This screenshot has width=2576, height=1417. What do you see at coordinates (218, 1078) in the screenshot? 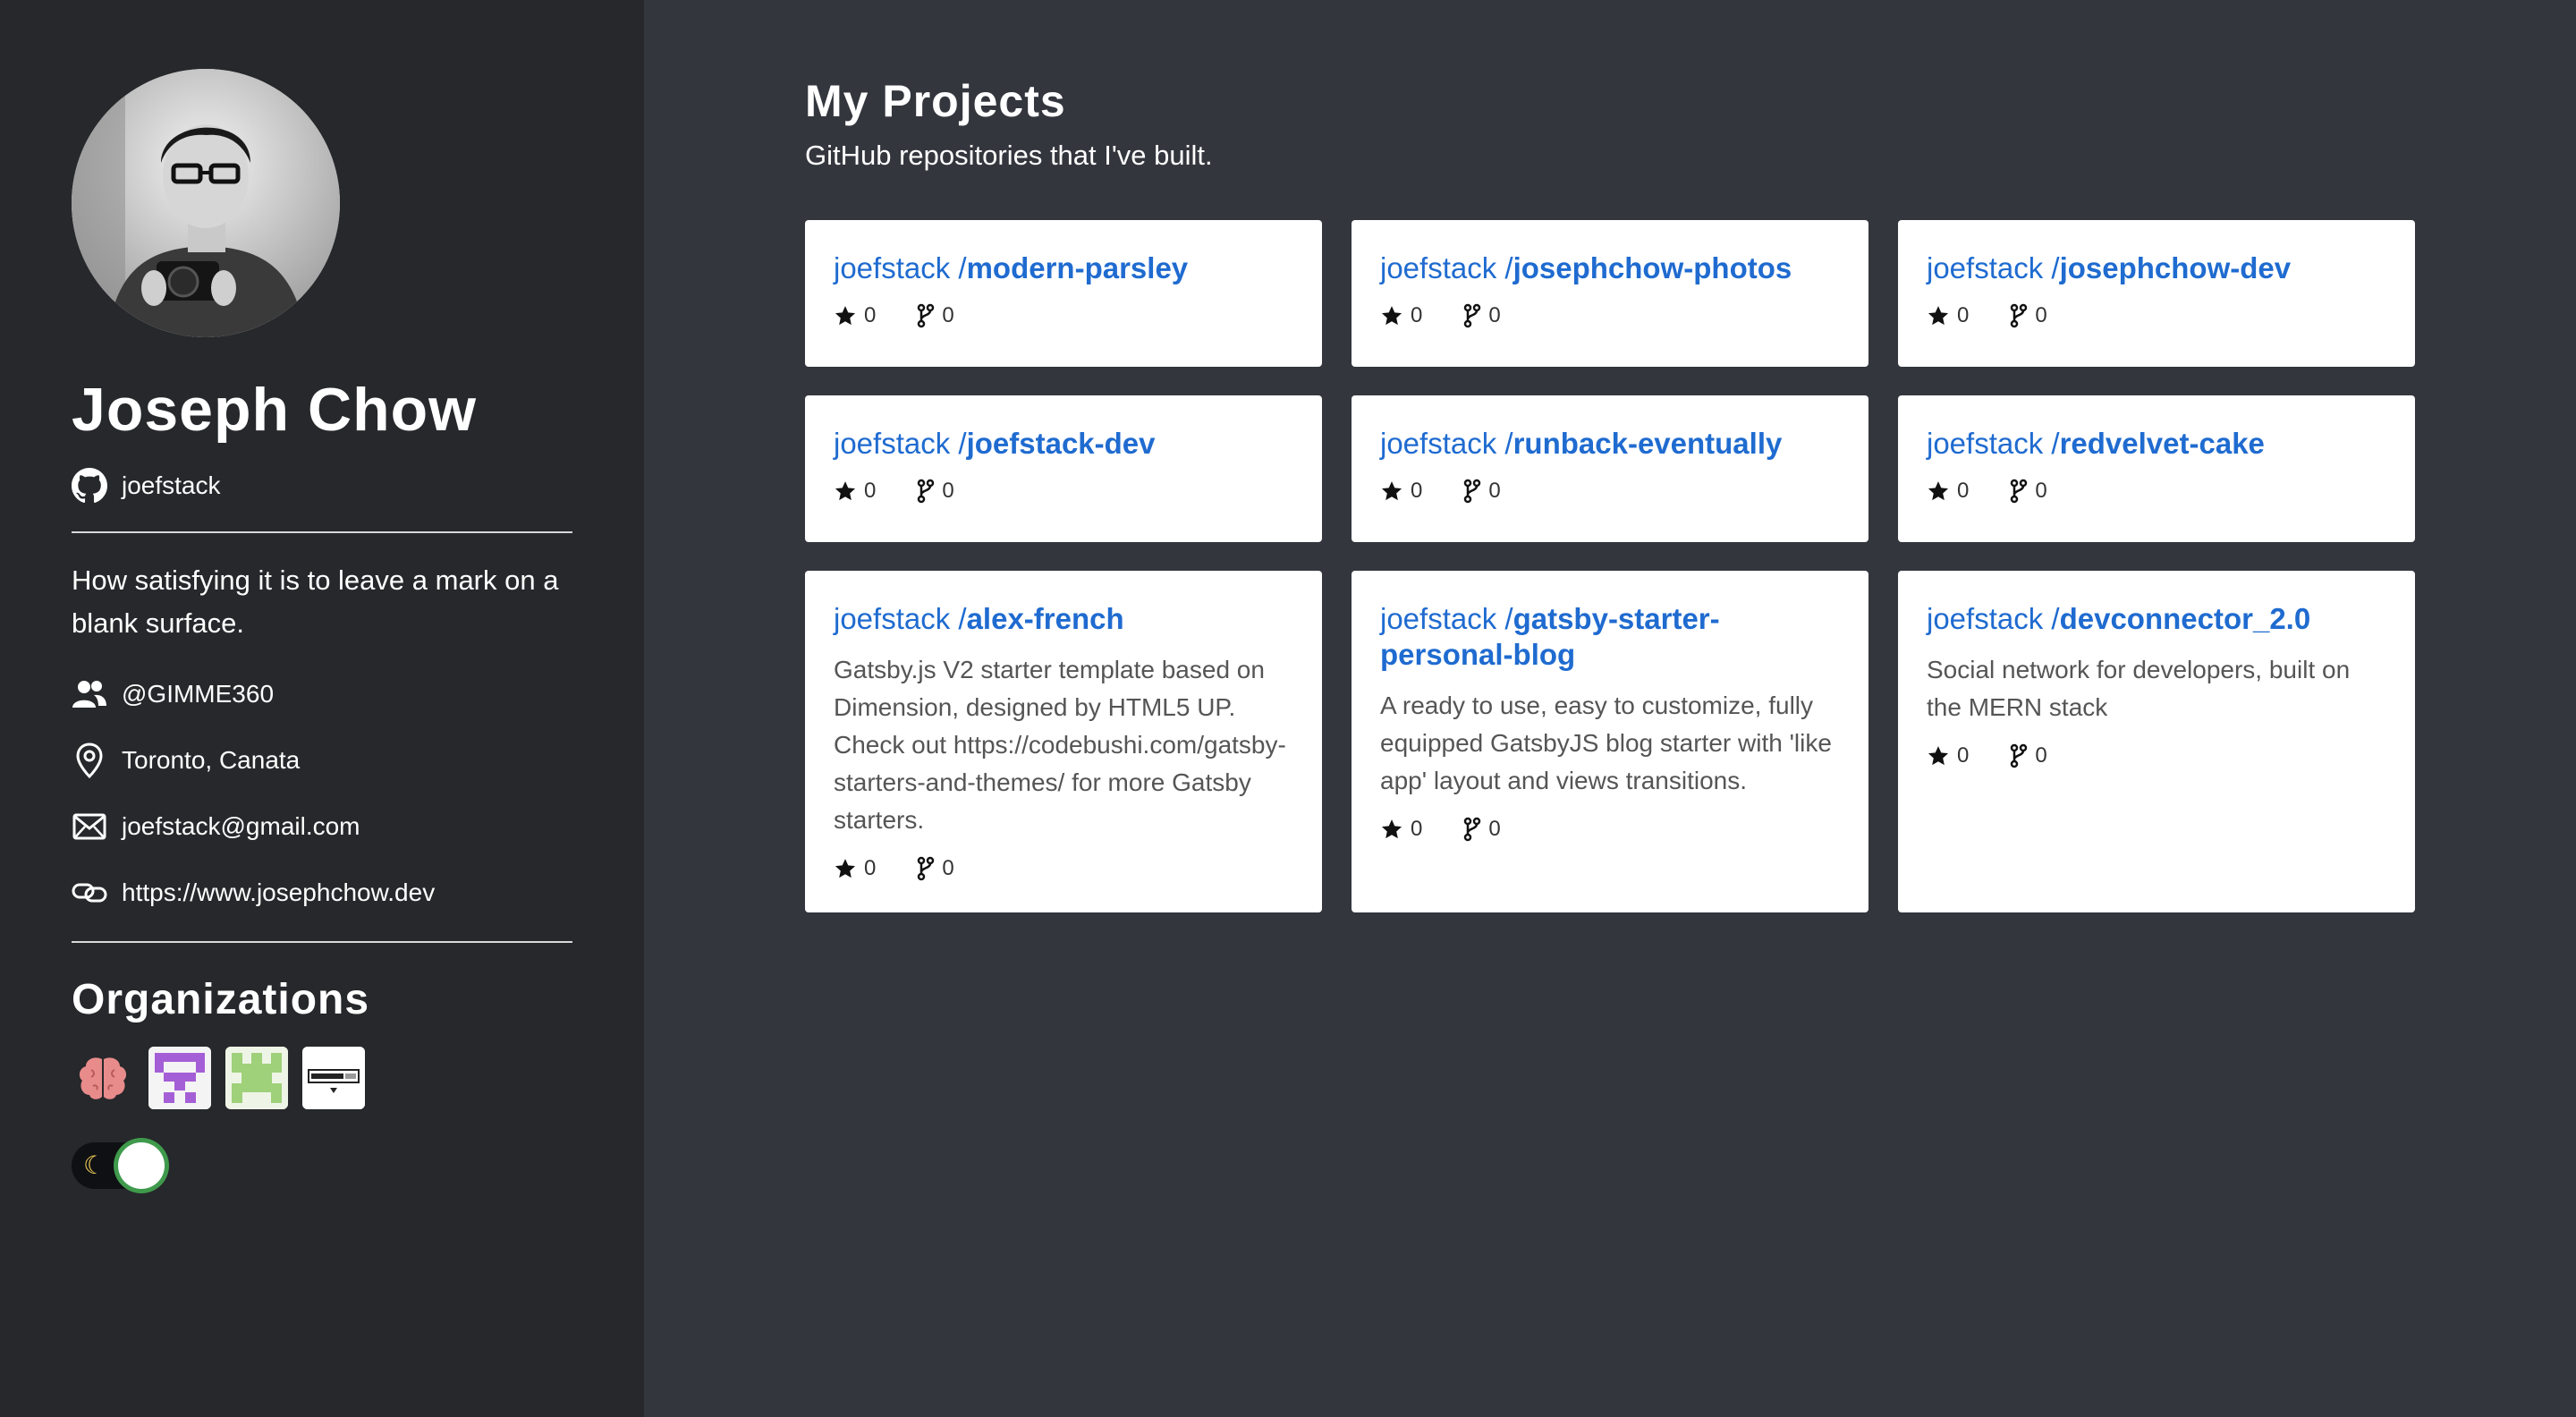
I see `organizations-list` at bounding box center [218, 1078].